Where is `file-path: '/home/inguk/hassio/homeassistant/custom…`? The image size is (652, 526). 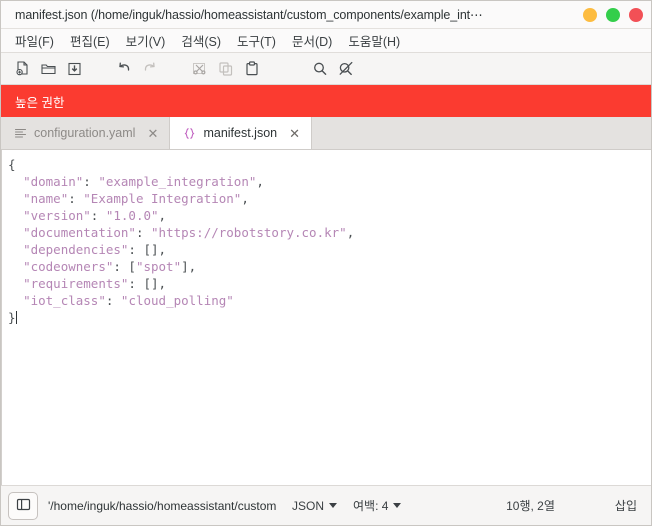
file-path: '/home/inguk/hassio/homeassistant/custom… is located at coordinates (162, 505).